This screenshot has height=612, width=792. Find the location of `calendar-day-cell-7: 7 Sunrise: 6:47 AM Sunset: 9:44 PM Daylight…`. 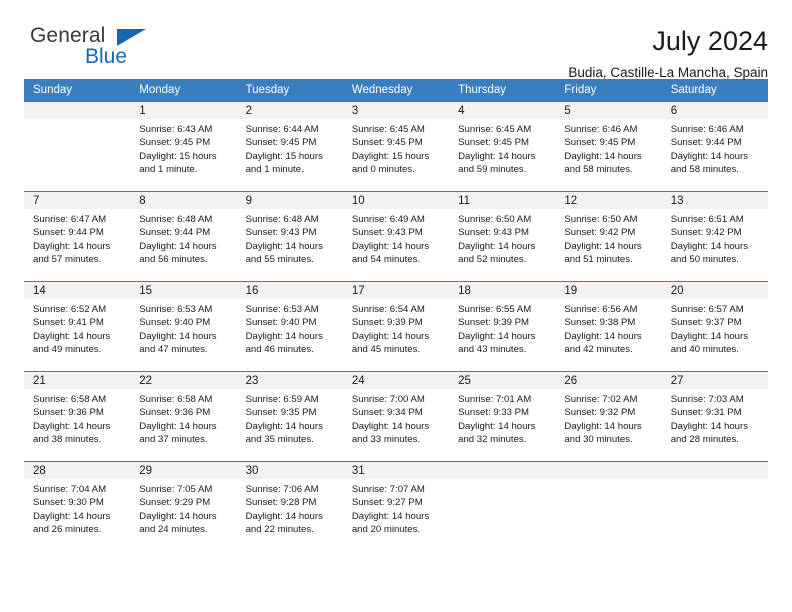

calendar-day-cell-7: 7 Sunrise: 6:47 AM Sunset: 9:44 PM Daylight… is located at coordinates (77, 236).